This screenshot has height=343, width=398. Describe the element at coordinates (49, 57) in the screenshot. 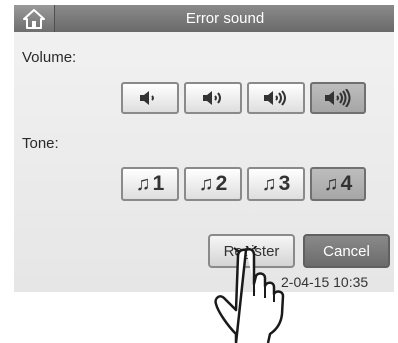

I see `volume-label: Volume:` at that location.